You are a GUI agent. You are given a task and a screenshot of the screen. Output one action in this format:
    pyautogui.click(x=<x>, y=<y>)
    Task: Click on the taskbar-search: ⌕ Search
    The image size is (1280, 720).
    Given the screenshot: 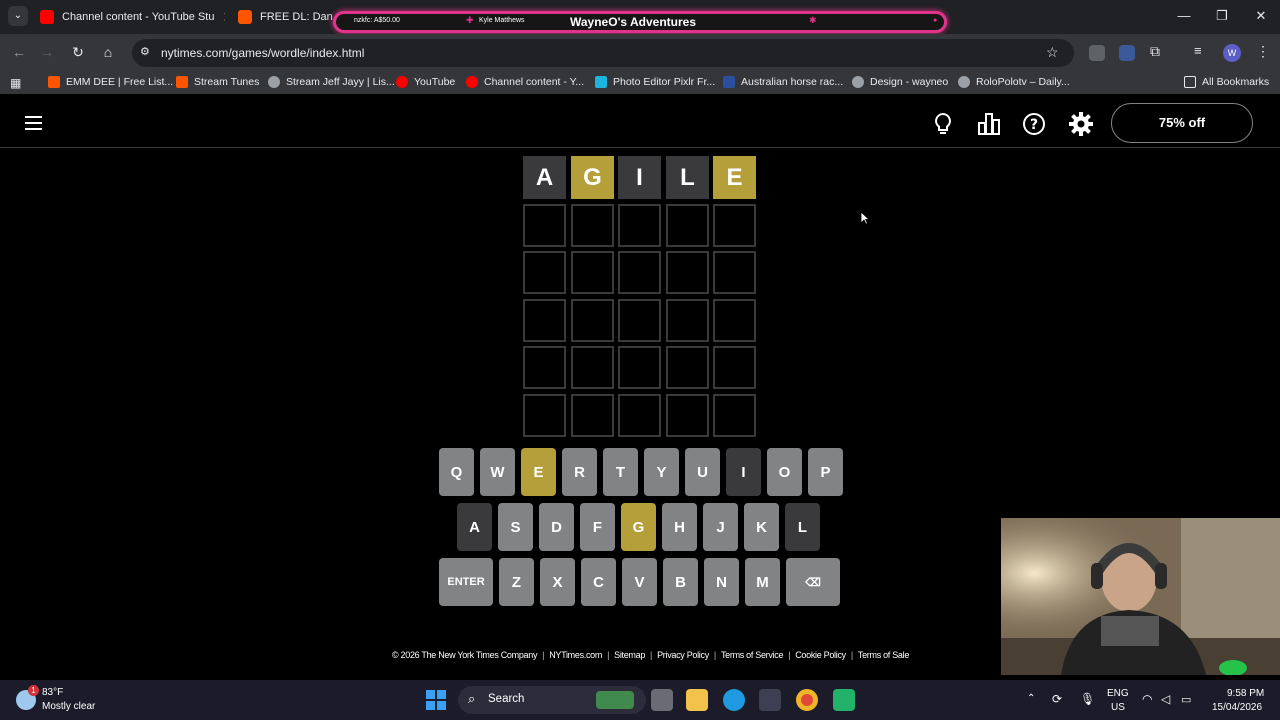 What is the action you would take?
    pyautogui.click(x=552, y=700)
    